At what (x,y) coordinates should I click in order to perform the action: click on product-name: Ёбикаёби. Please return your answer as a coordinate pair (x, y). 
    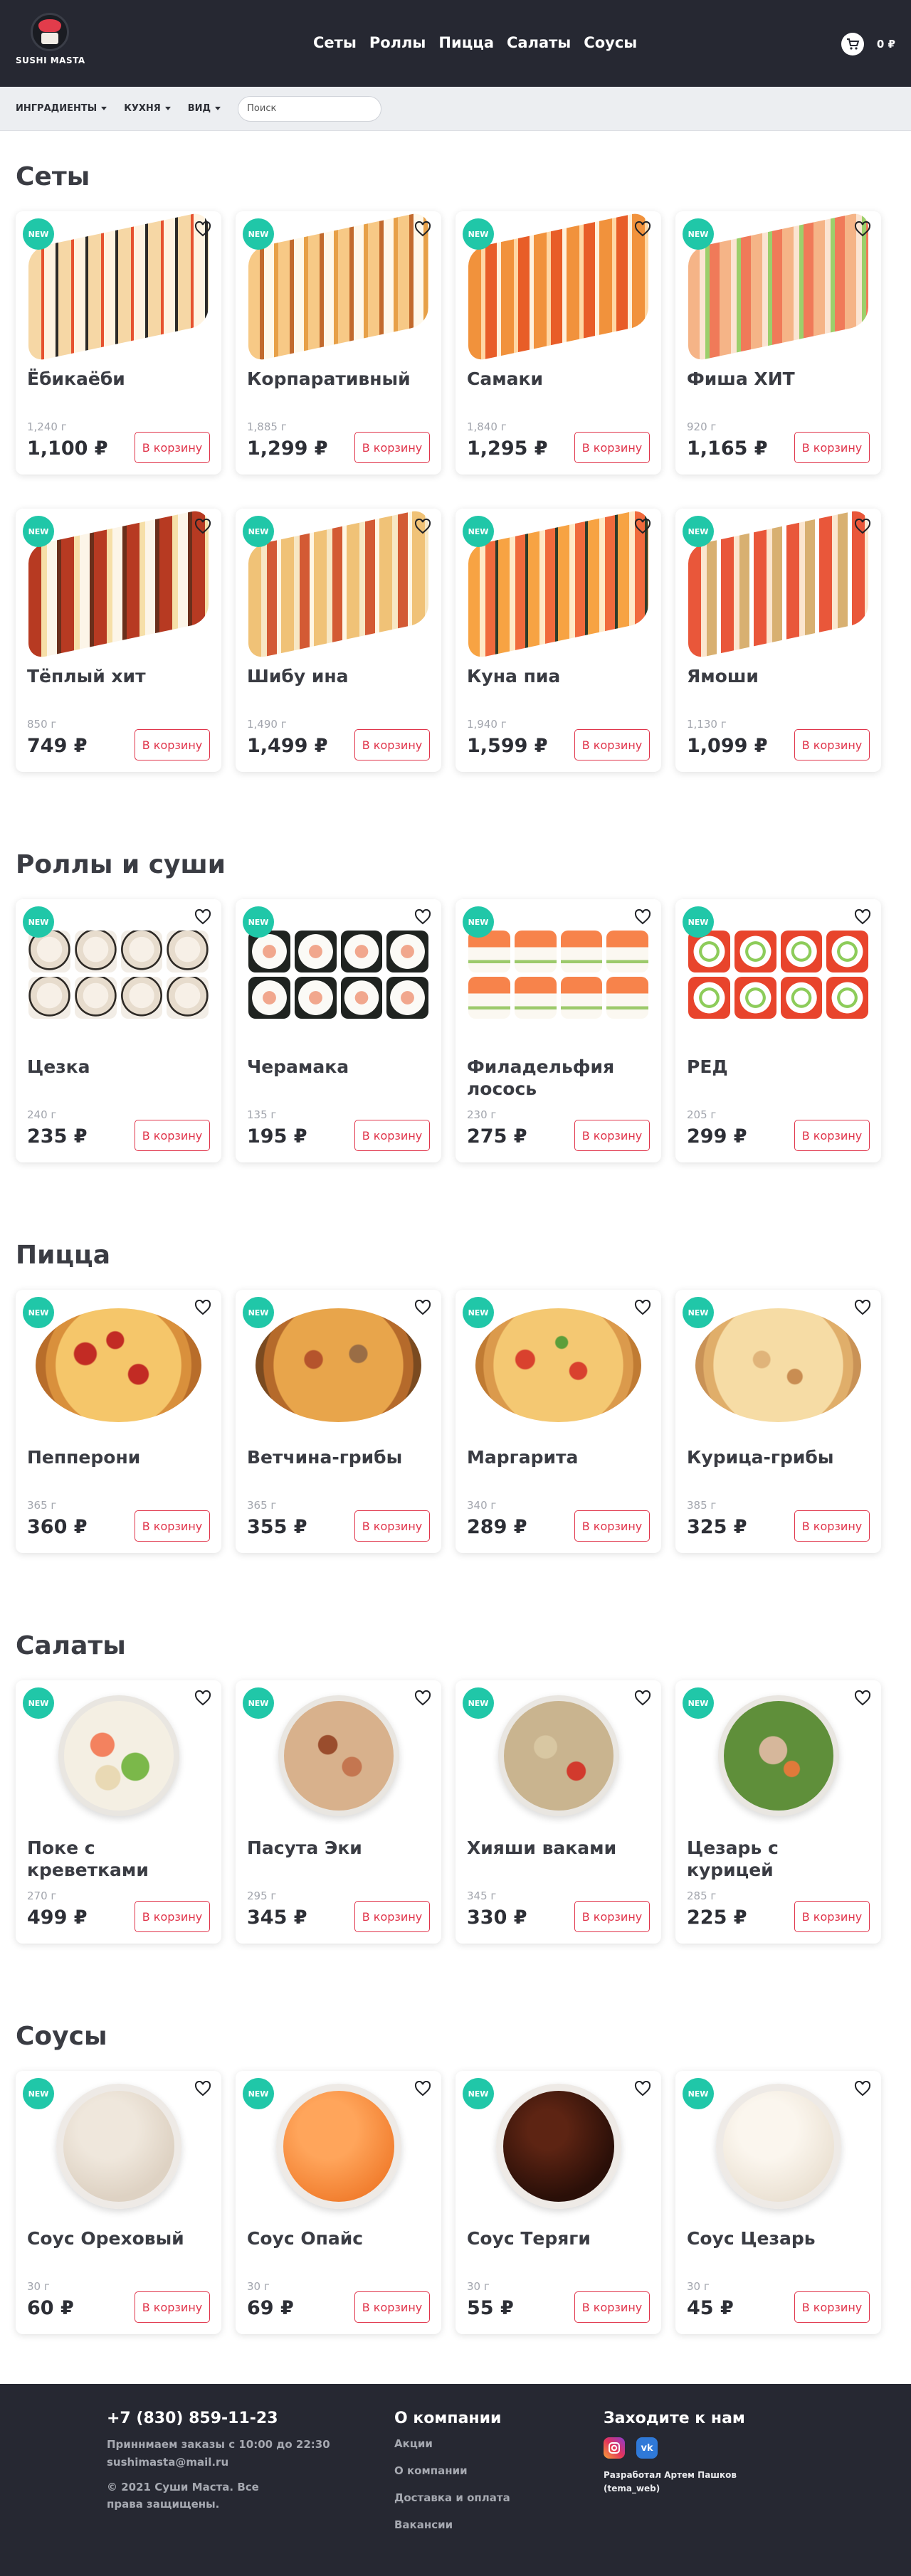
    Looking at the image, I should click on (119, 379).